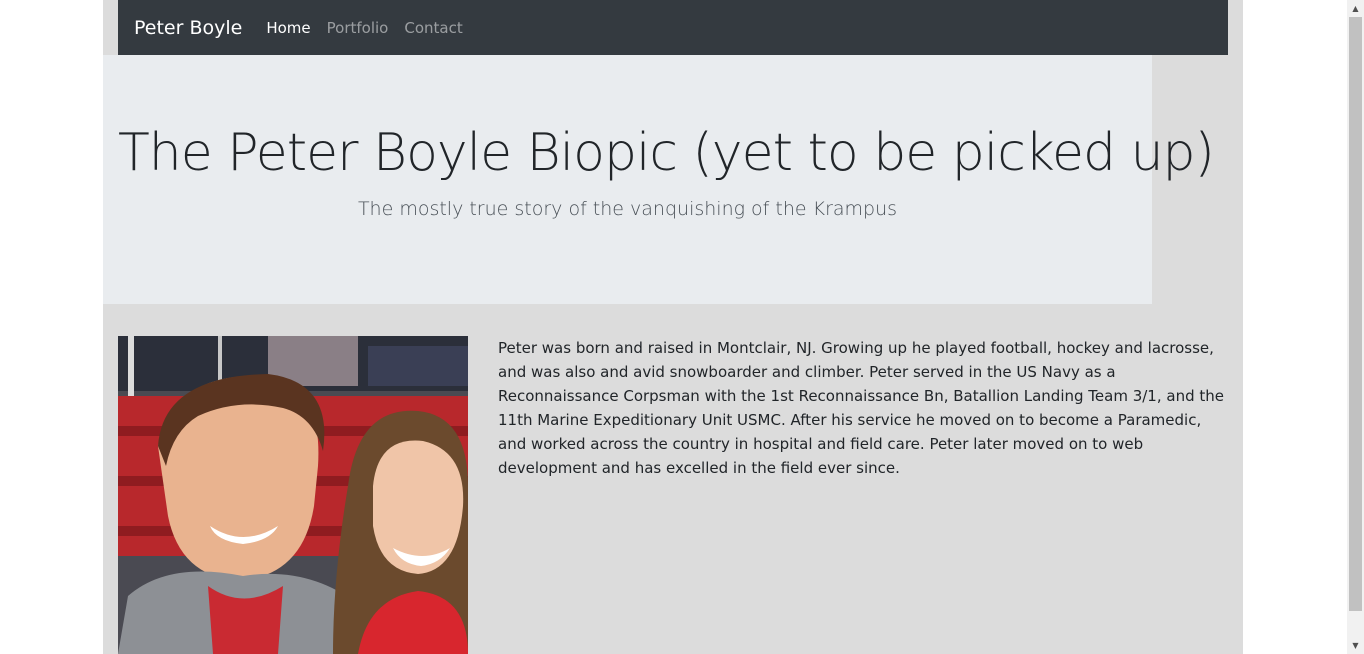 The width and height of the screenshot is (1364, 654). Describe the element at coordinates (1355, 8) in the screenshot. I see `scroll-up-arrow-icon: ▲` at that location.